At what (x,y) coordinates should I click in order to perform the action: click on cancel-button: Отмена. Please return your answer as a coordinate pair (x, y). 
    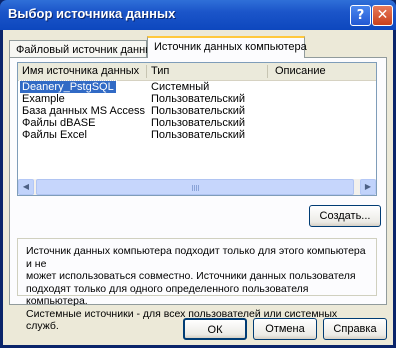
    Looking at the image, I should click on (285, 329).